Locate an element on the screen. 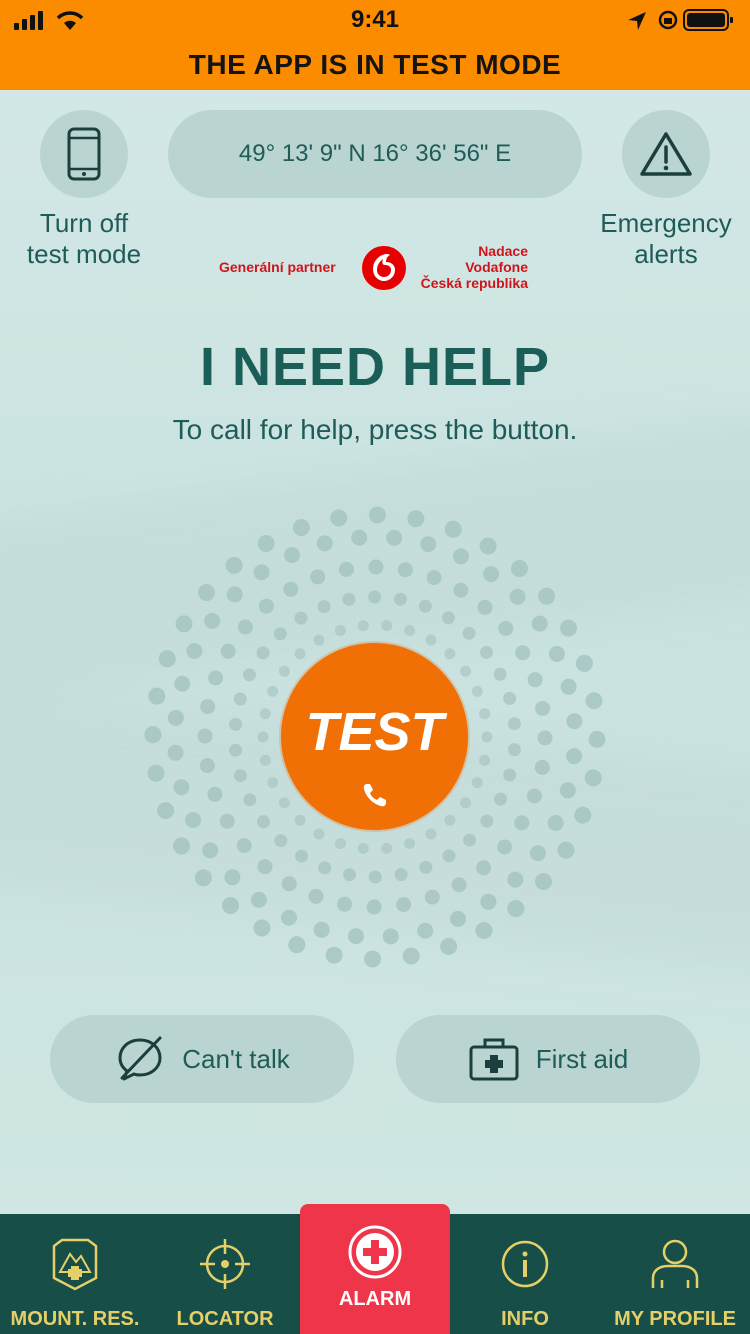  tab-info: INFO is located at coordinates (525, 1274).